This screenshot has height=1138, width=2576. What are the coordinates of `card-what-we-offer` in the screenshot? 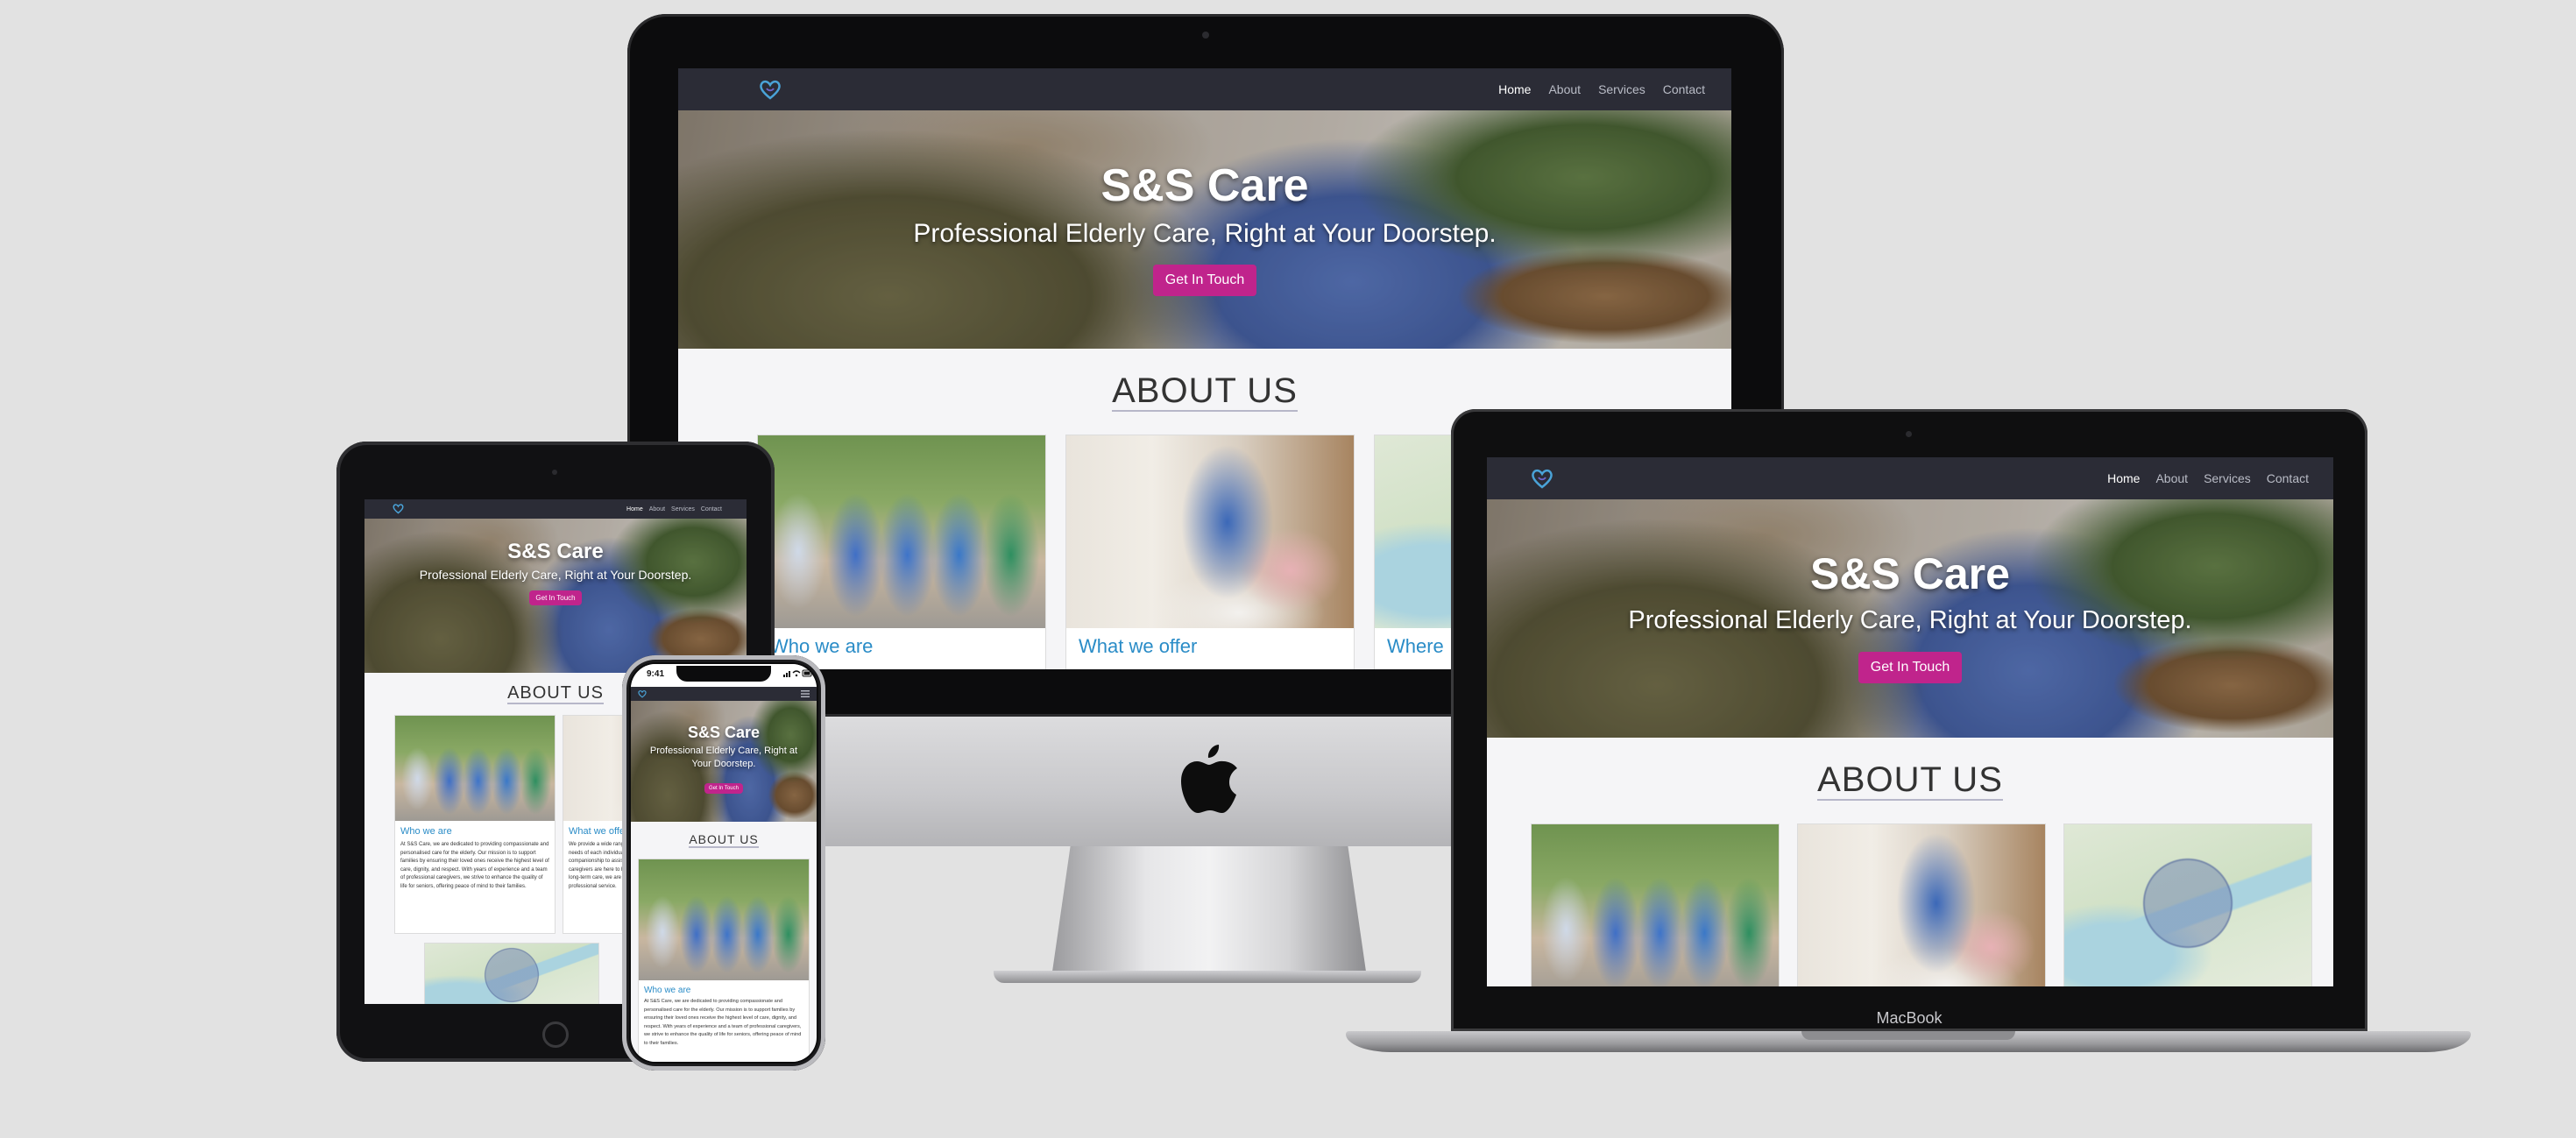 It's located at (1921, 904).